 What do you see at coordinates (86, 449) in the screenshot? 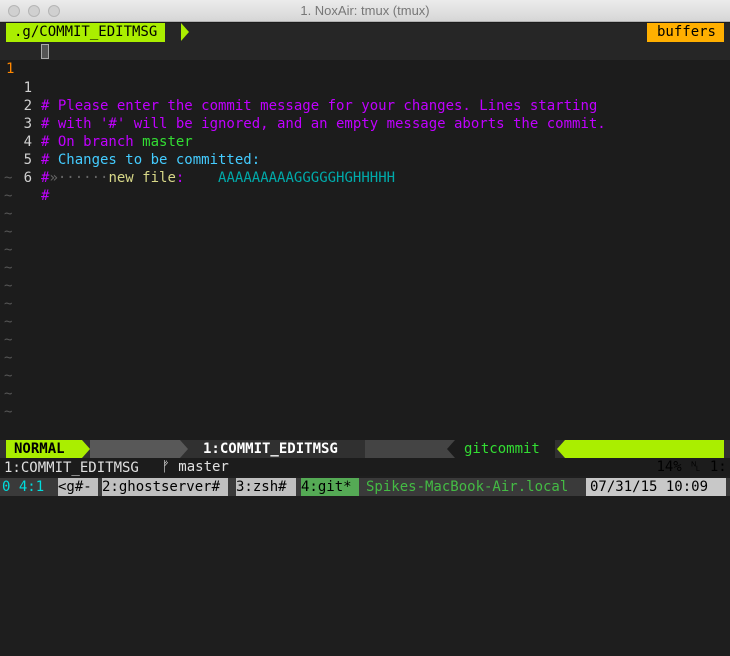
I see `mode-separator-icon` at bounding box center [86, 449].